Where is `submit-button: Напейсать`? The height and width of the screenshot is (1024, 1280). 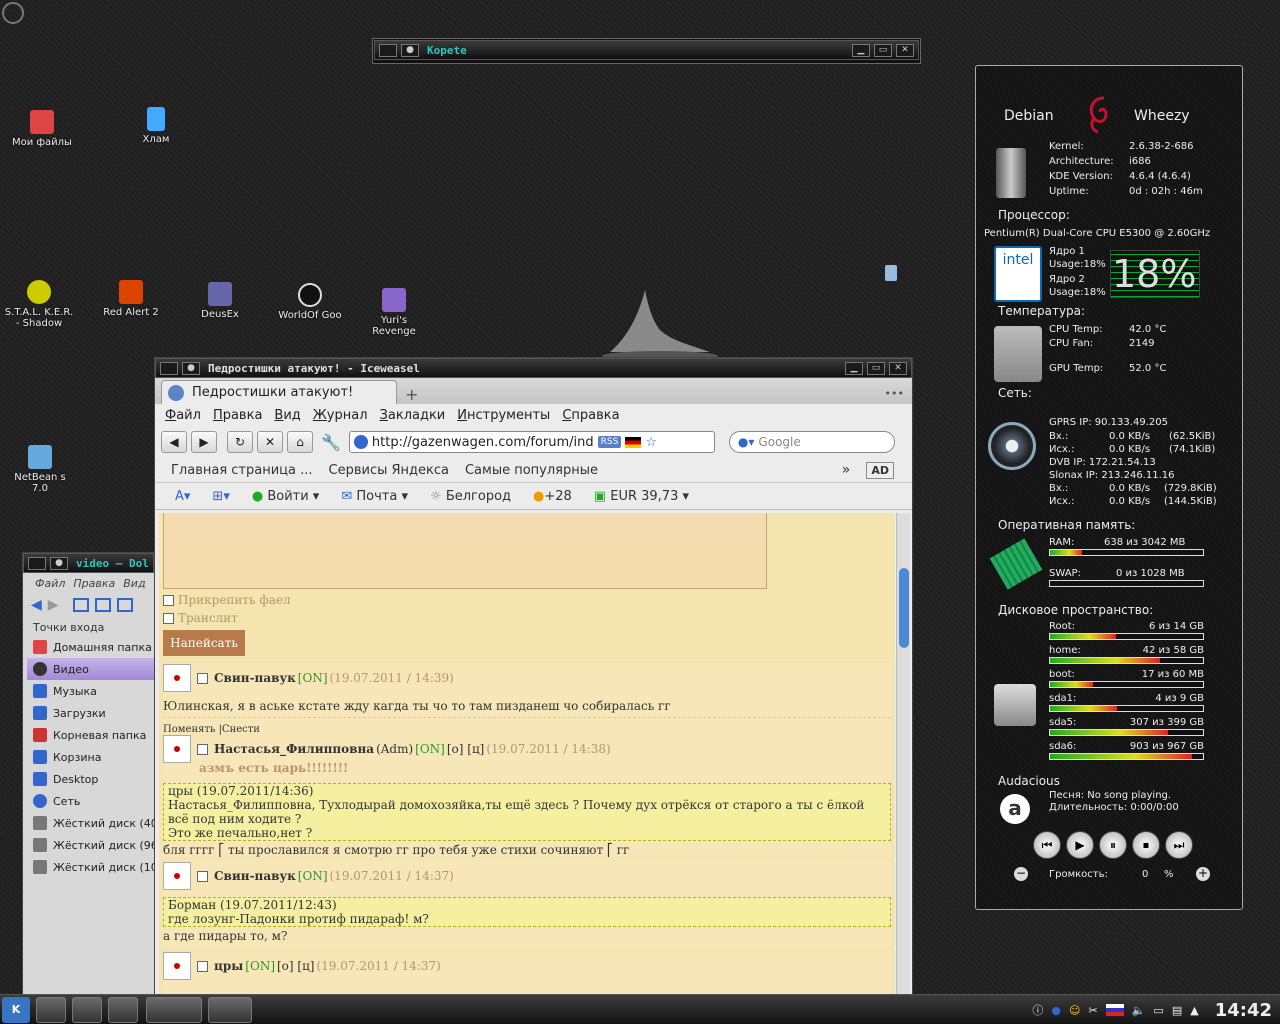 submit-button: Напейсать is located at coordinates (204, 643).